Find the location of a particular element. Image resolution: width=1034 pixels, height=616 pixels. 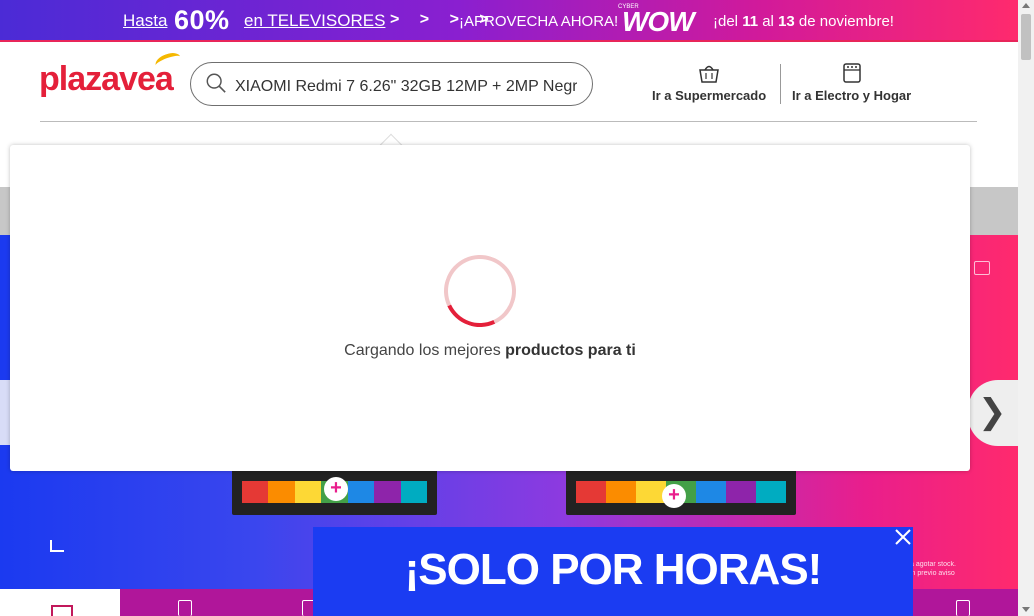

hero-fine-print: a agotar stock. in previo aviso is located at coordinates (933, 569).